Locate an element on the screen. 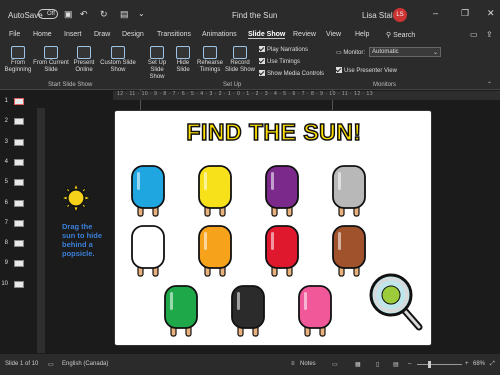 Image resolution: width=500 pixels, height=375 pixels. from-current-label: From Current Slide is located at coordinates (51, 66).